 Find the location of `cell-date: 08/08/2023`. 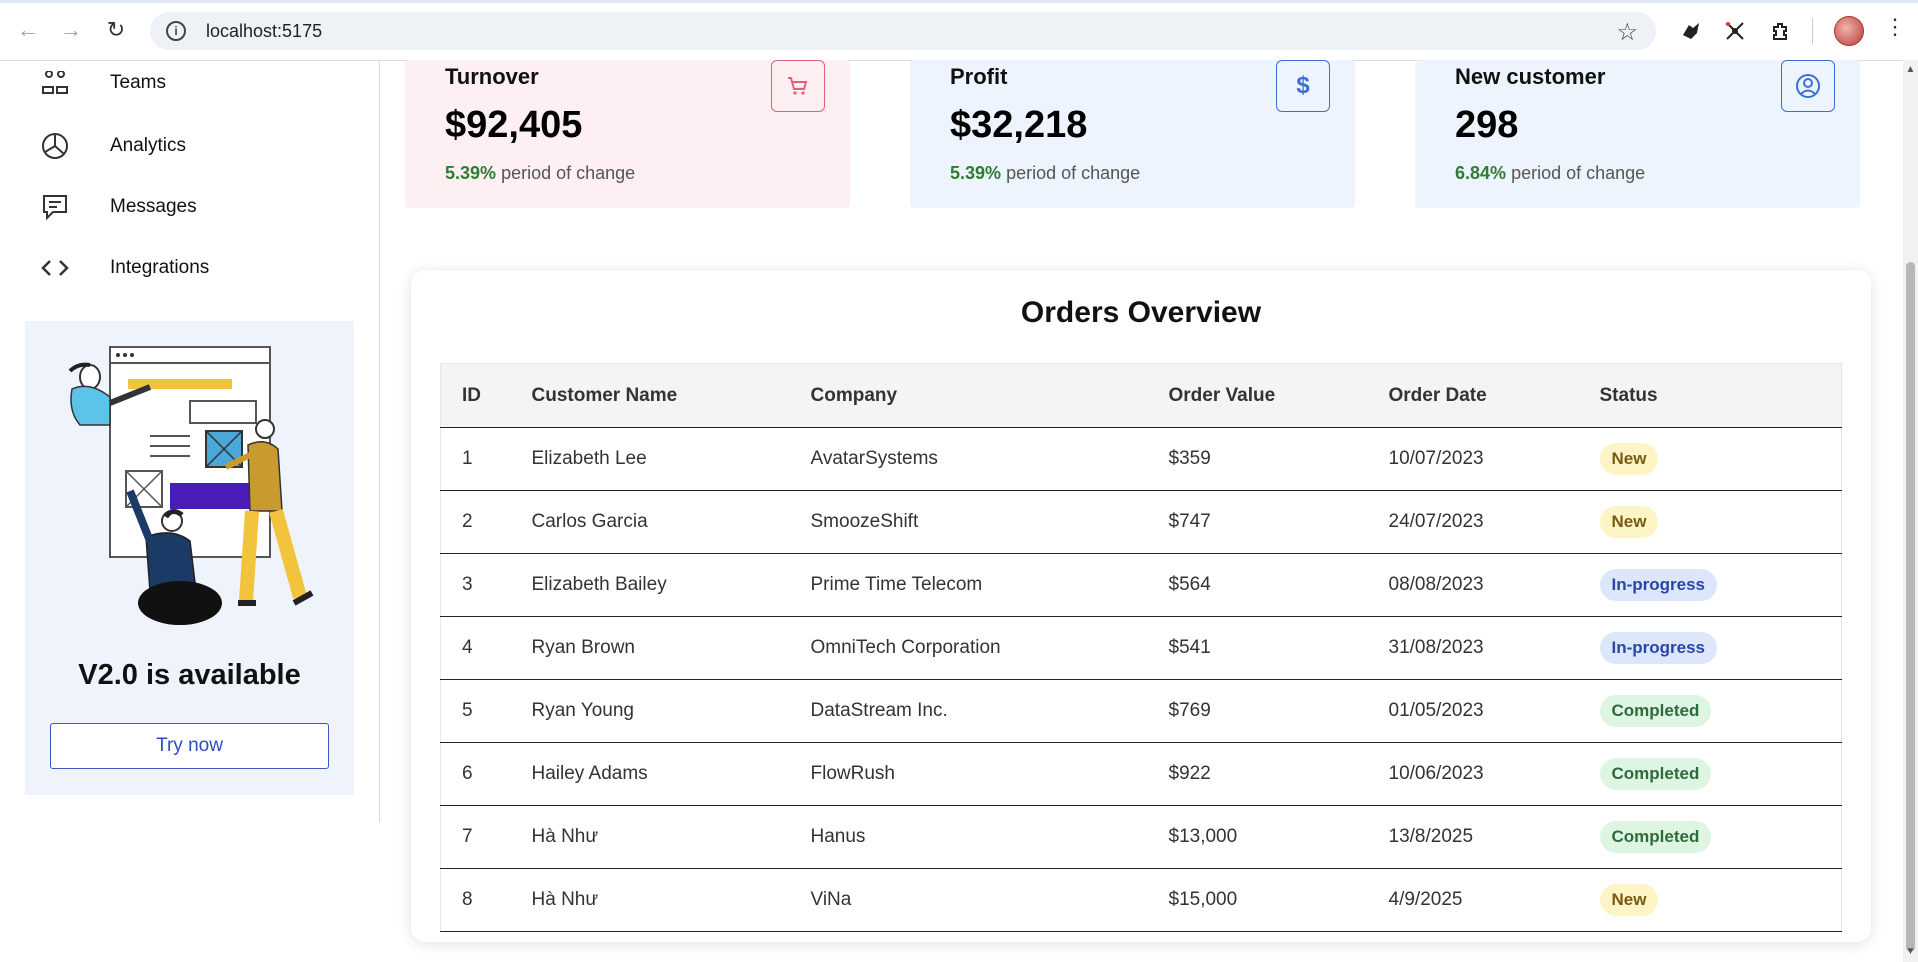

cell-date: 08/08/2023 is located at coordinates (1493, 585).